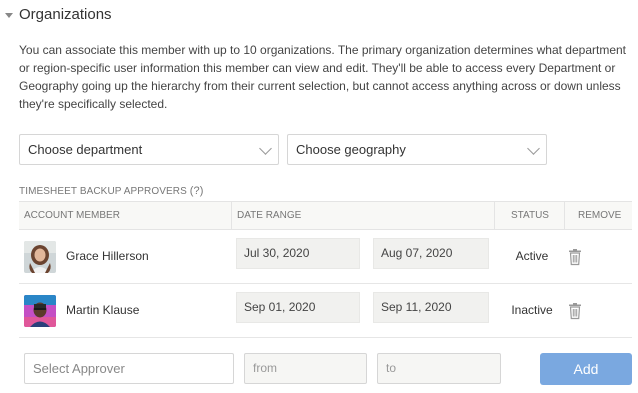  Describe the element at coordinates (439, 368) in the screenshot. I see `to-date-input: to` at that location.